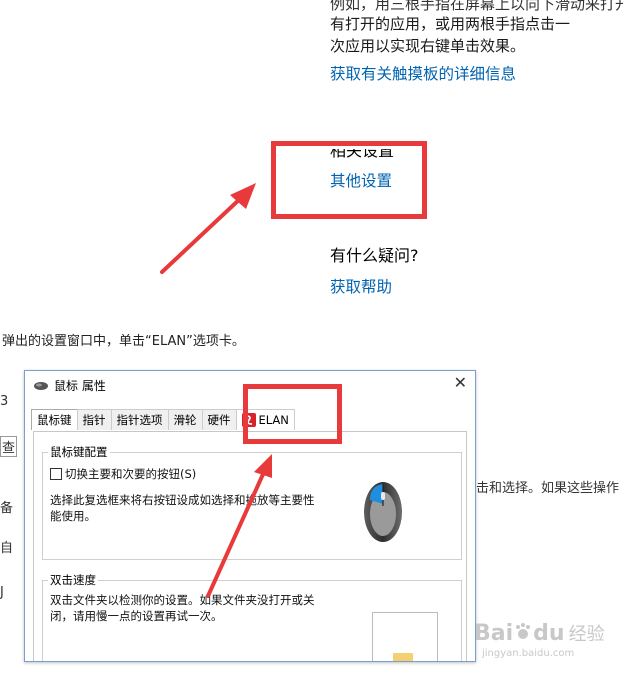 The image size is (623, 675). What do you see at coordinates (586, 634) in the screenshot?
I see `watermark-suffix: 经验` at bounding box center [586, 634].